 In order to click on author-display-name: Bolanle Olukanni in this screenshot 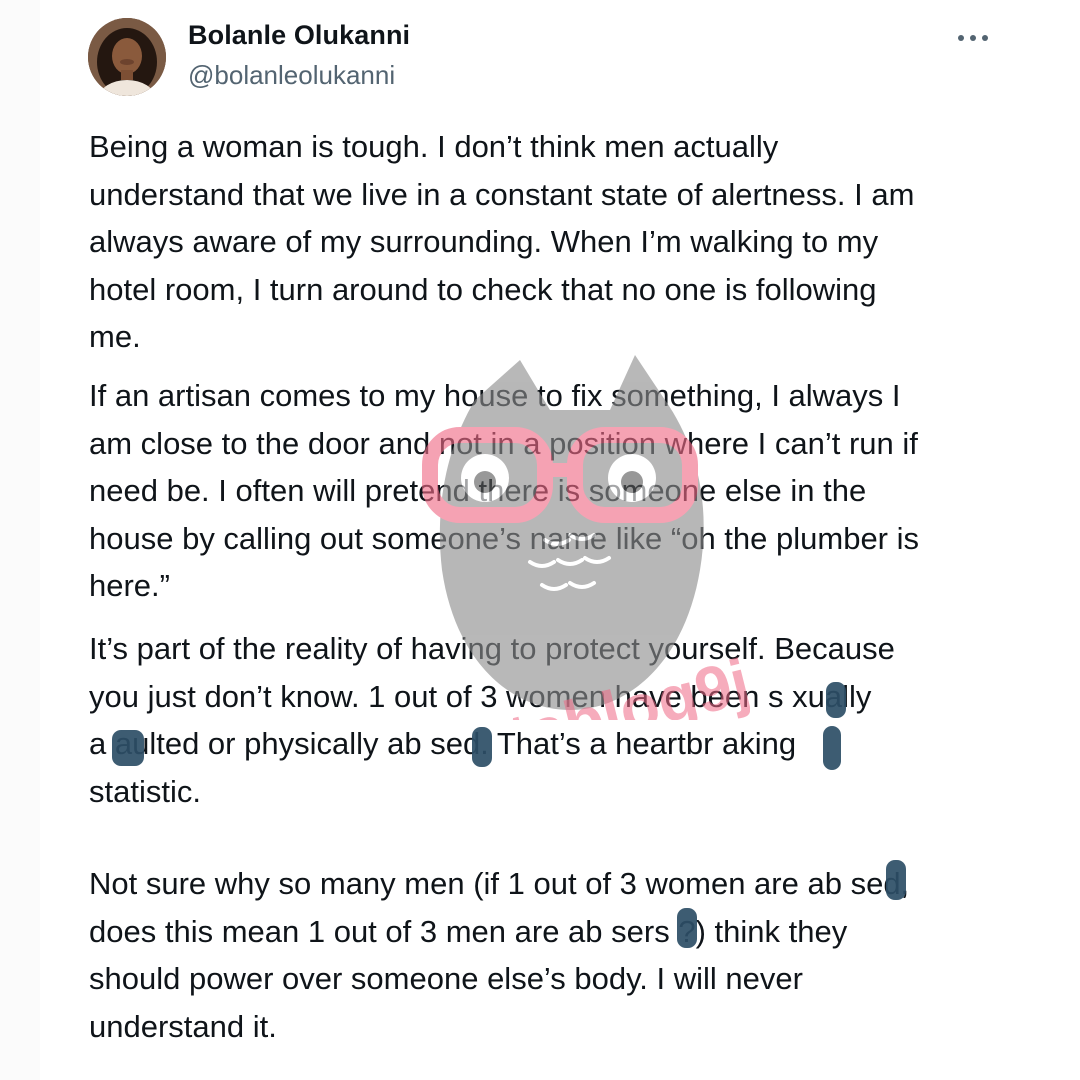, I will do `click(299, 35)`.